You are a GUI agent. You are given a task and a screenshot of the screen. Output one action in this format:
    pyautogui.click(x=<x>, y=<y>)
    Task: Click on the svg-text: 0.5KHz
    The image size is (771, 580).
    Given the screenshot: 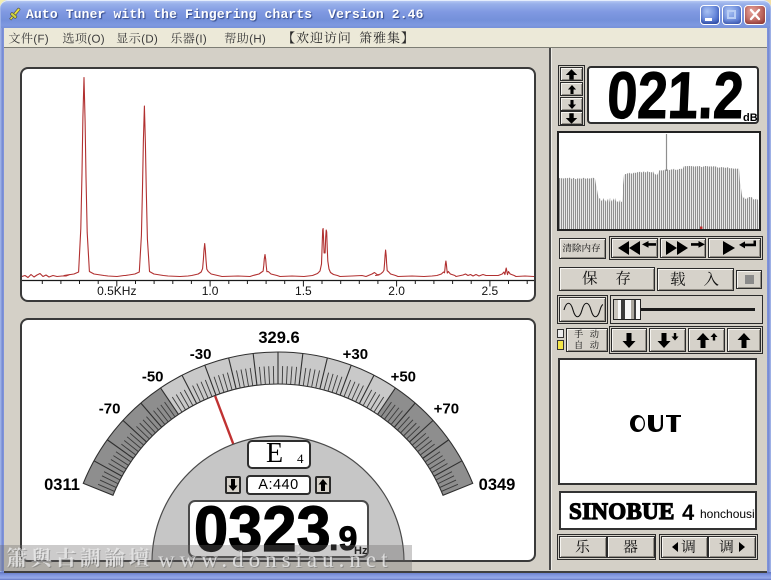 What is the action you would take?
    pyautogui.click(x=116, y=291)
    